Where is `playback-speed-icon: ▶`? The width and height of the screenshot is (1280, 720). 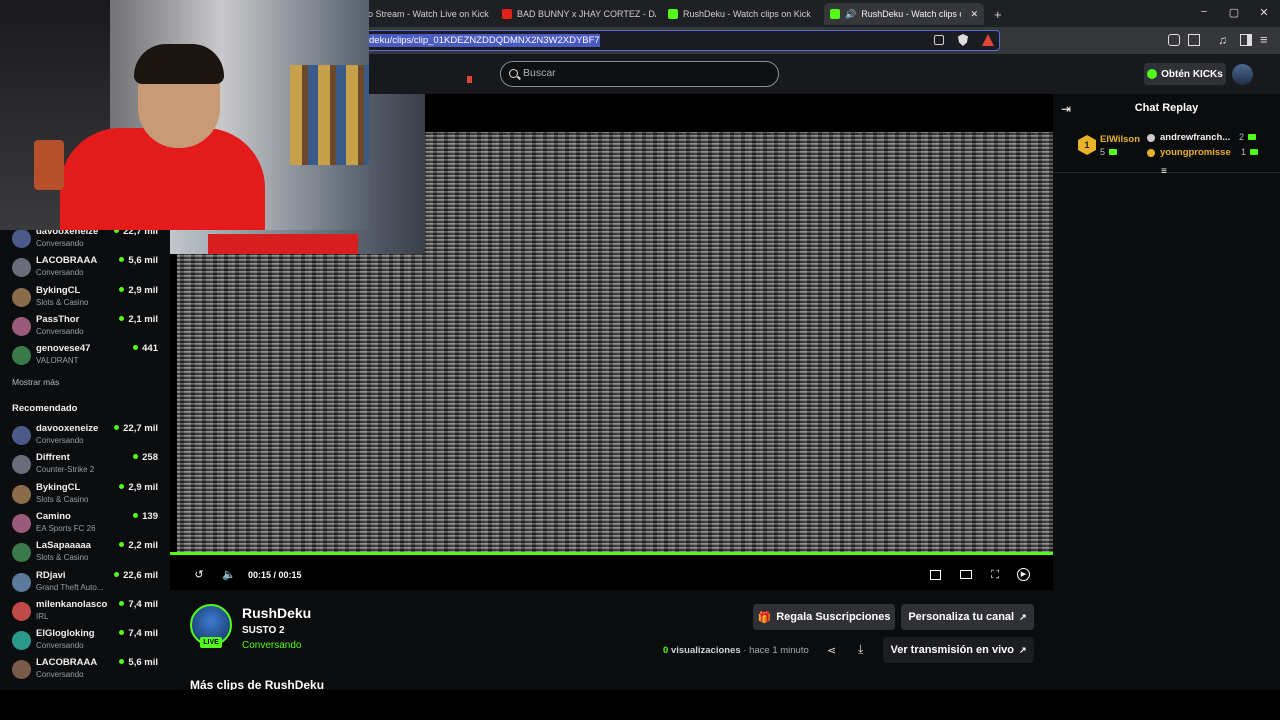
playback-speed-icon: ▶ is located at coordinates (1023, 574).